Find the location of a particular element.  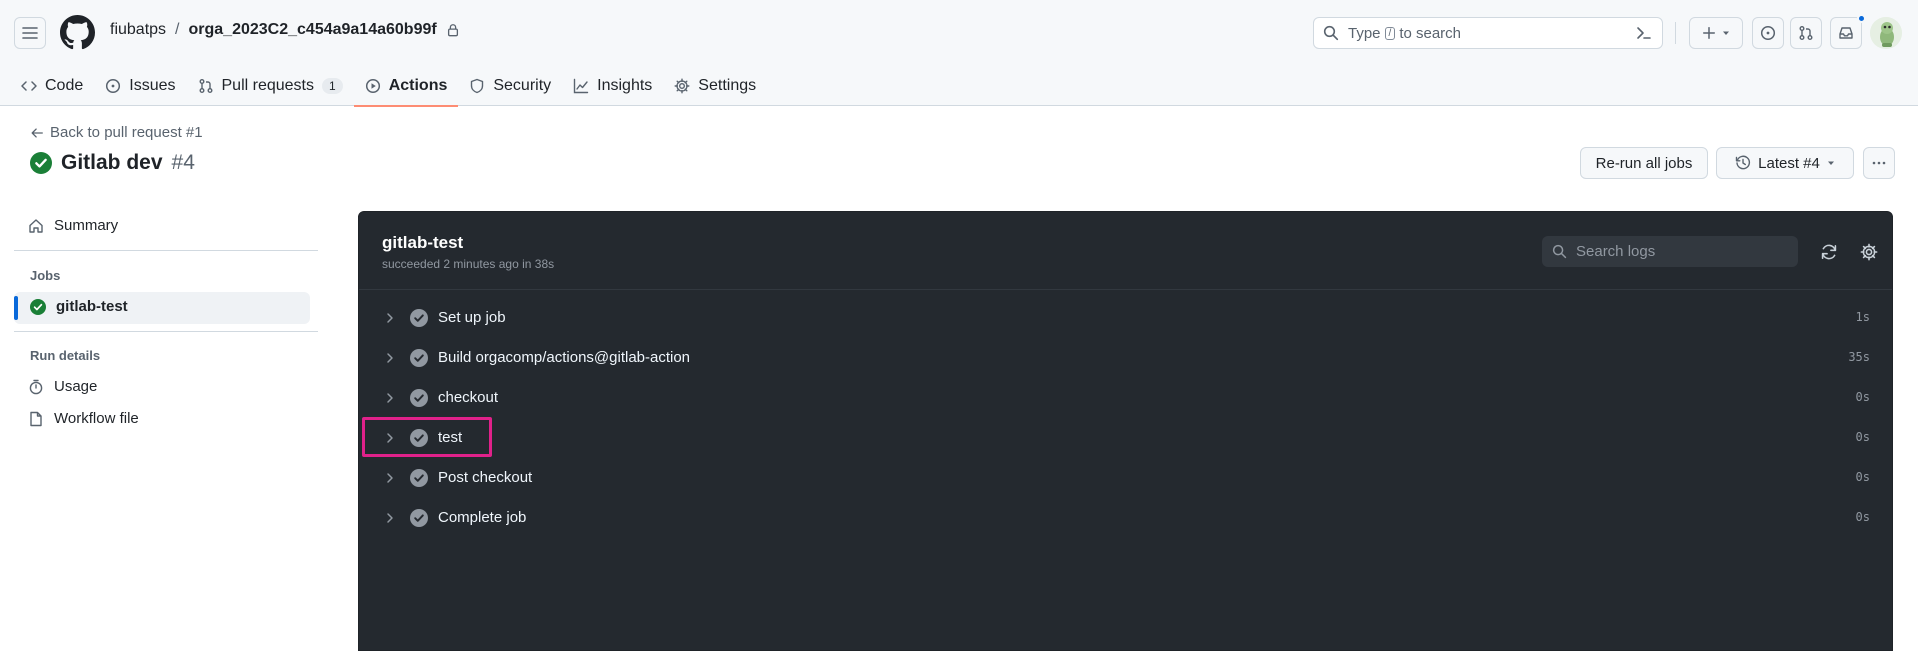

inbox-icon is located at coordinates (1846, 33).